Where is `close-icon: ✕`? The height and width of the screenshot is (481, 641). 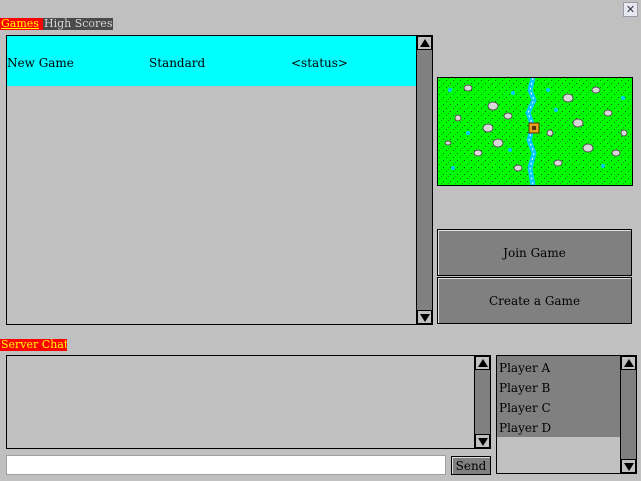
close-icon: ✕ is located at coordinates (630, 9).